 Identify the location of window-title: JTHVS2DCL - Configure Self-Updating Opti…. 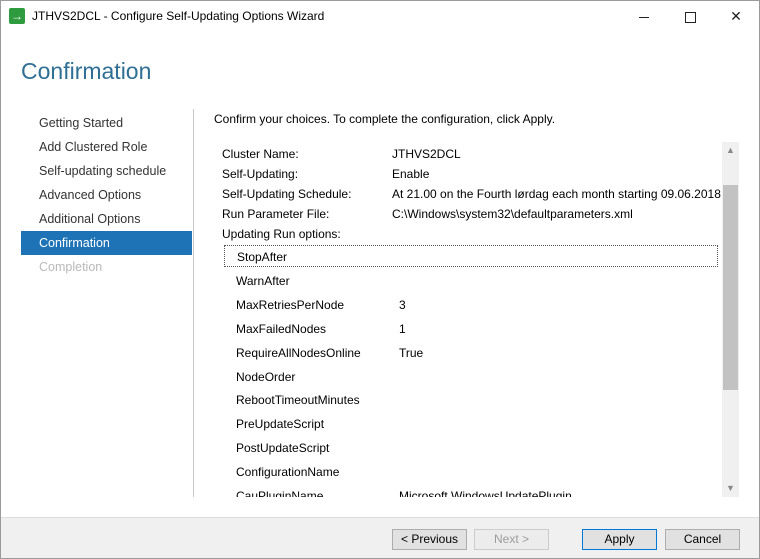
(178, 16).